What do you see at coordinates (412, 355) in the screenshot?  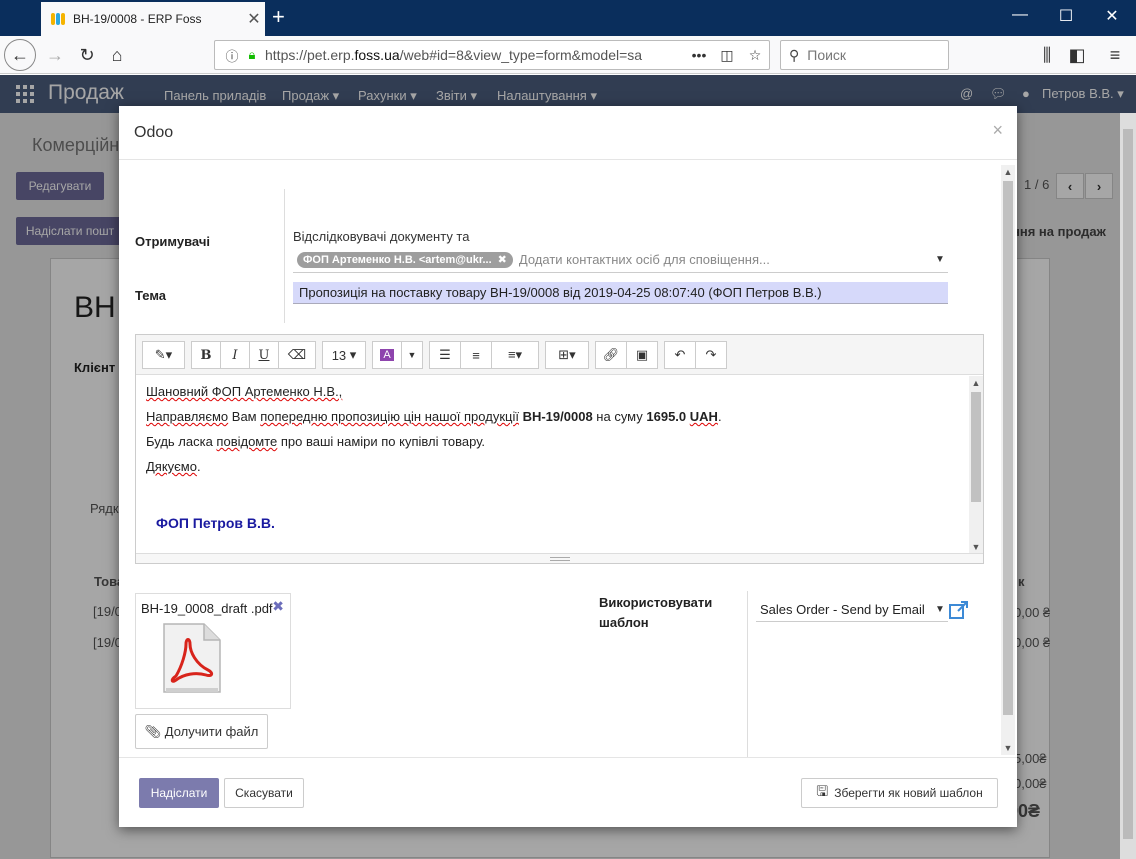 I see `color-dropdown-icon: ▼` at bounding box center [412, 355].